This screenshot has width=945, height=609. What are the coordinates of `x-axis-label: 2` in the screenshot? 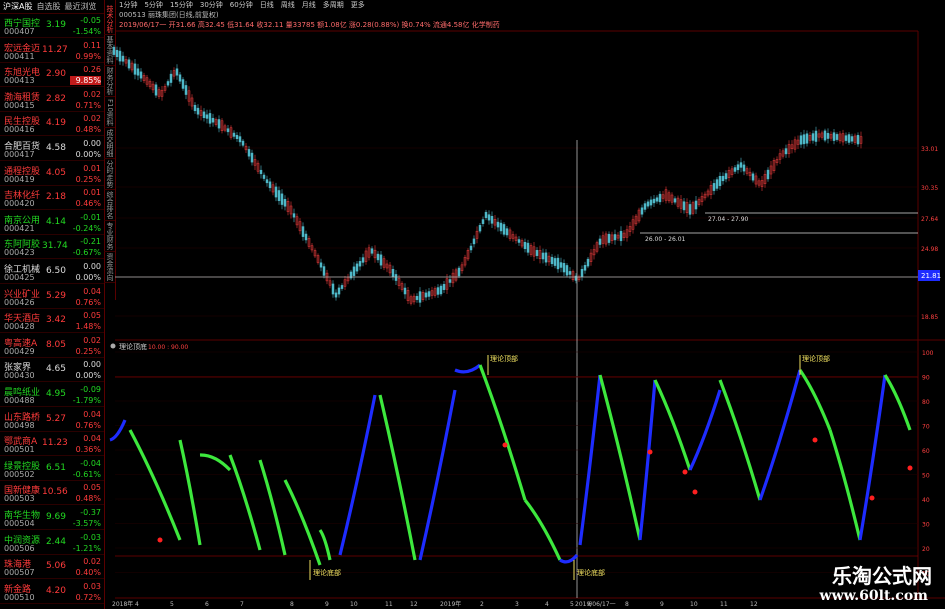 It's located at (482, 604).